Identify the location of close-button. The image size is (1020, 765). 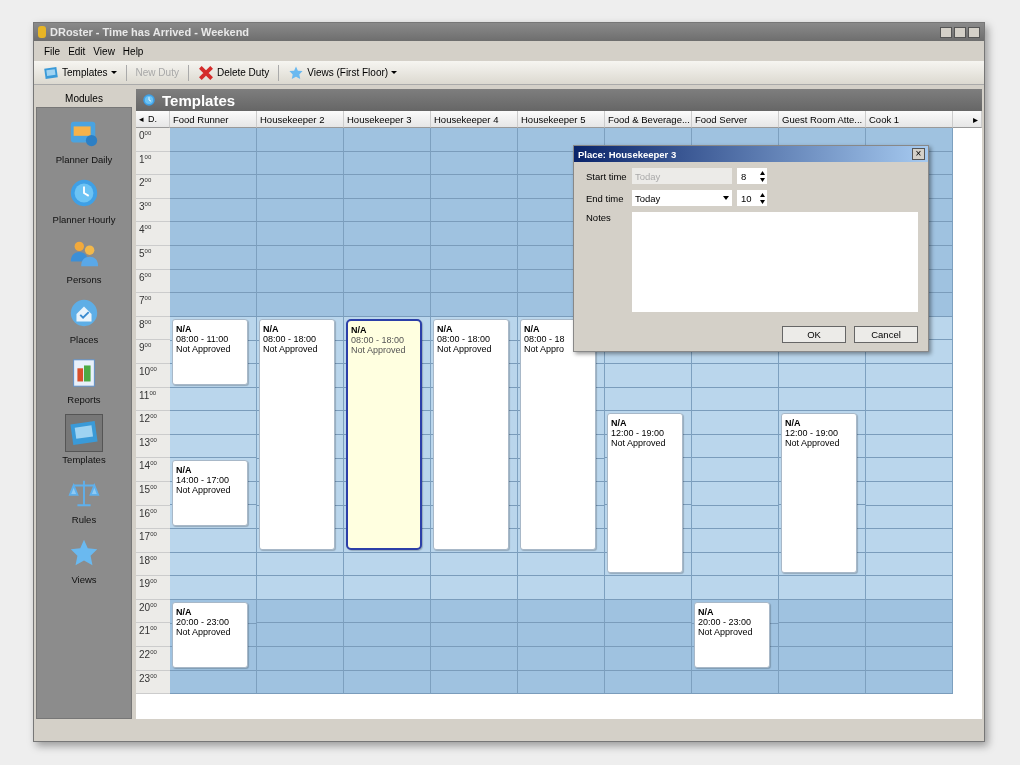
(974, 32).